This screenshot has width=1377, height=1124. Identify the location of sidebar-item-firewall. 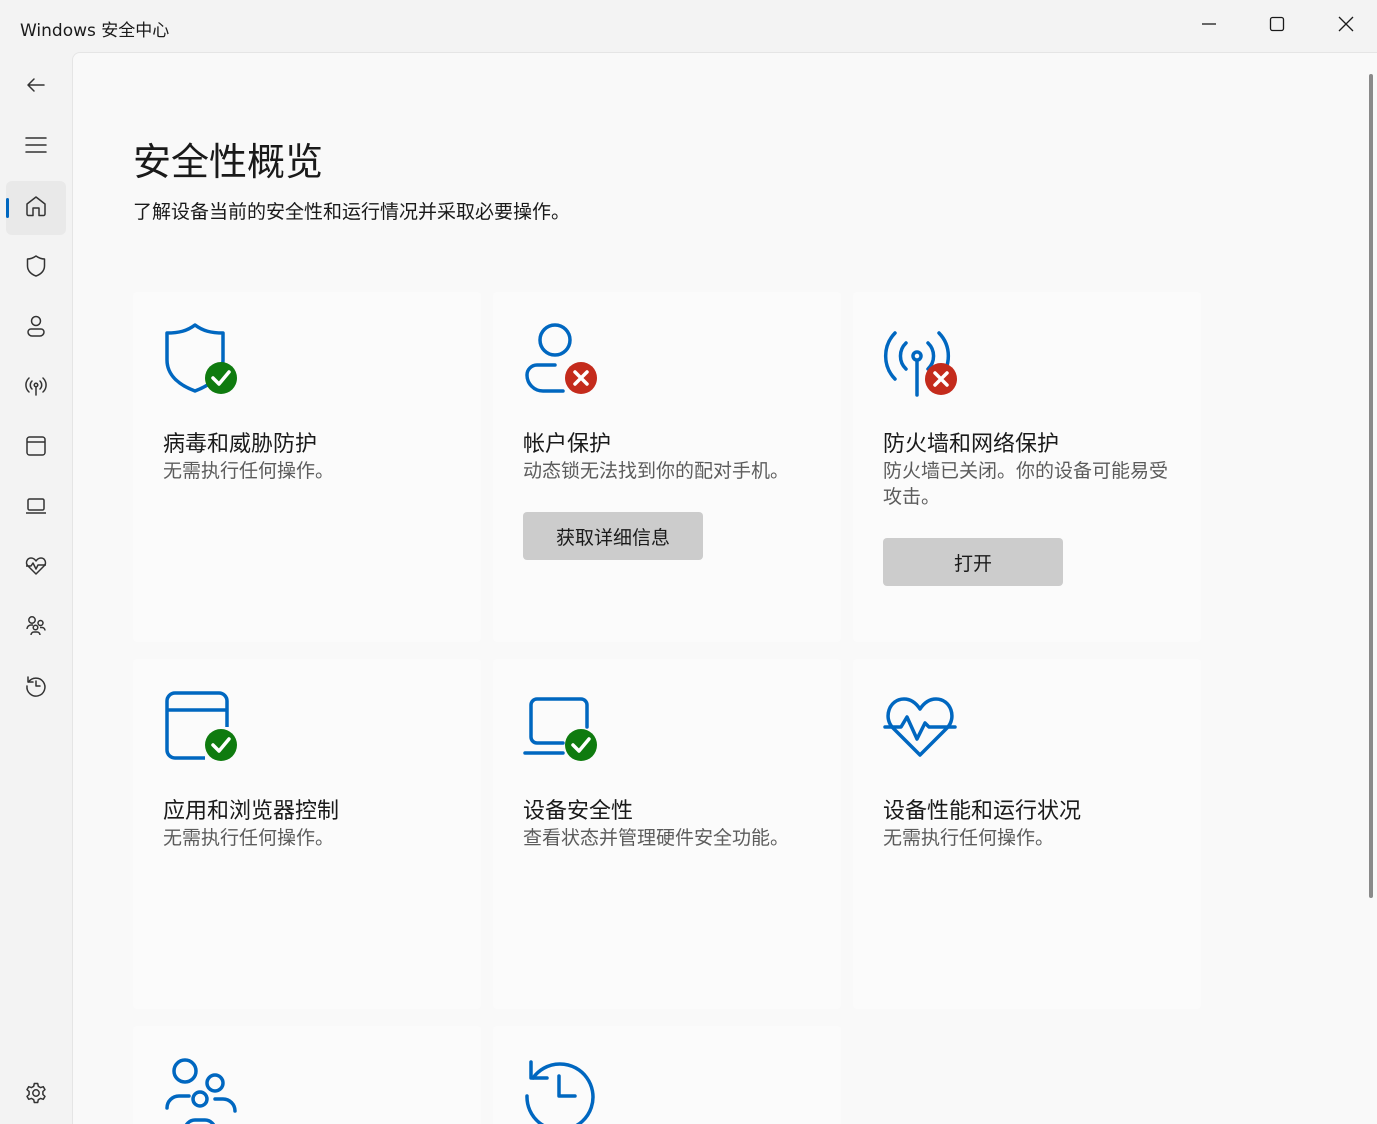
(36, 388).